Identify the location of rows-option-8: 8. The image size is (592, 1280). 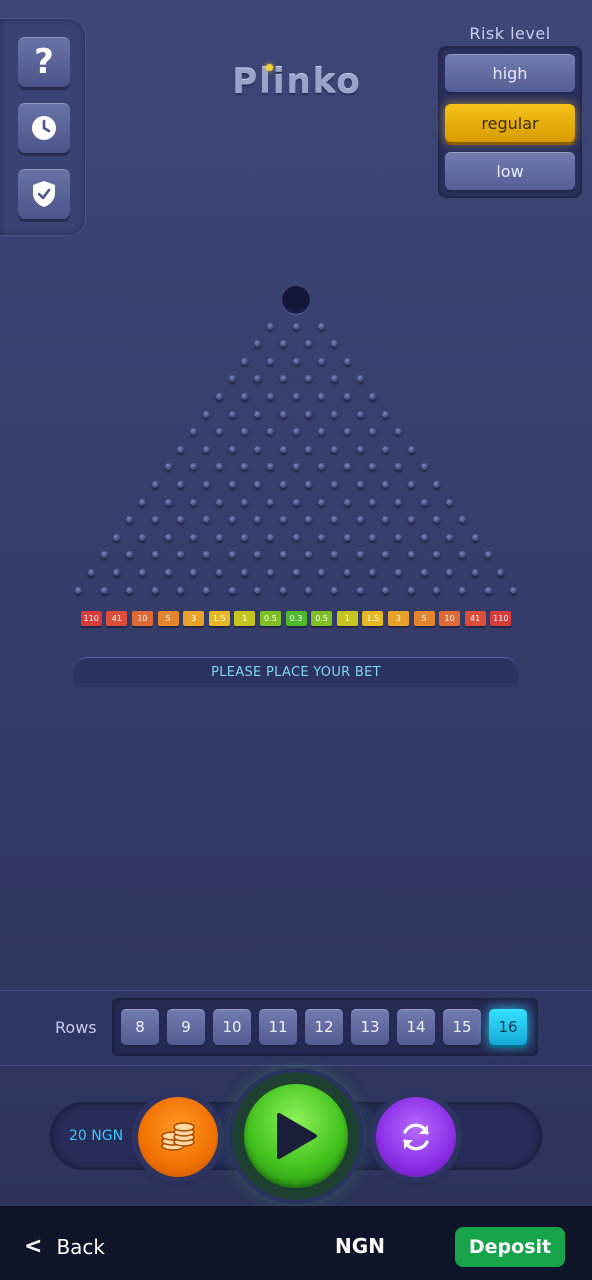
(140, 1027).